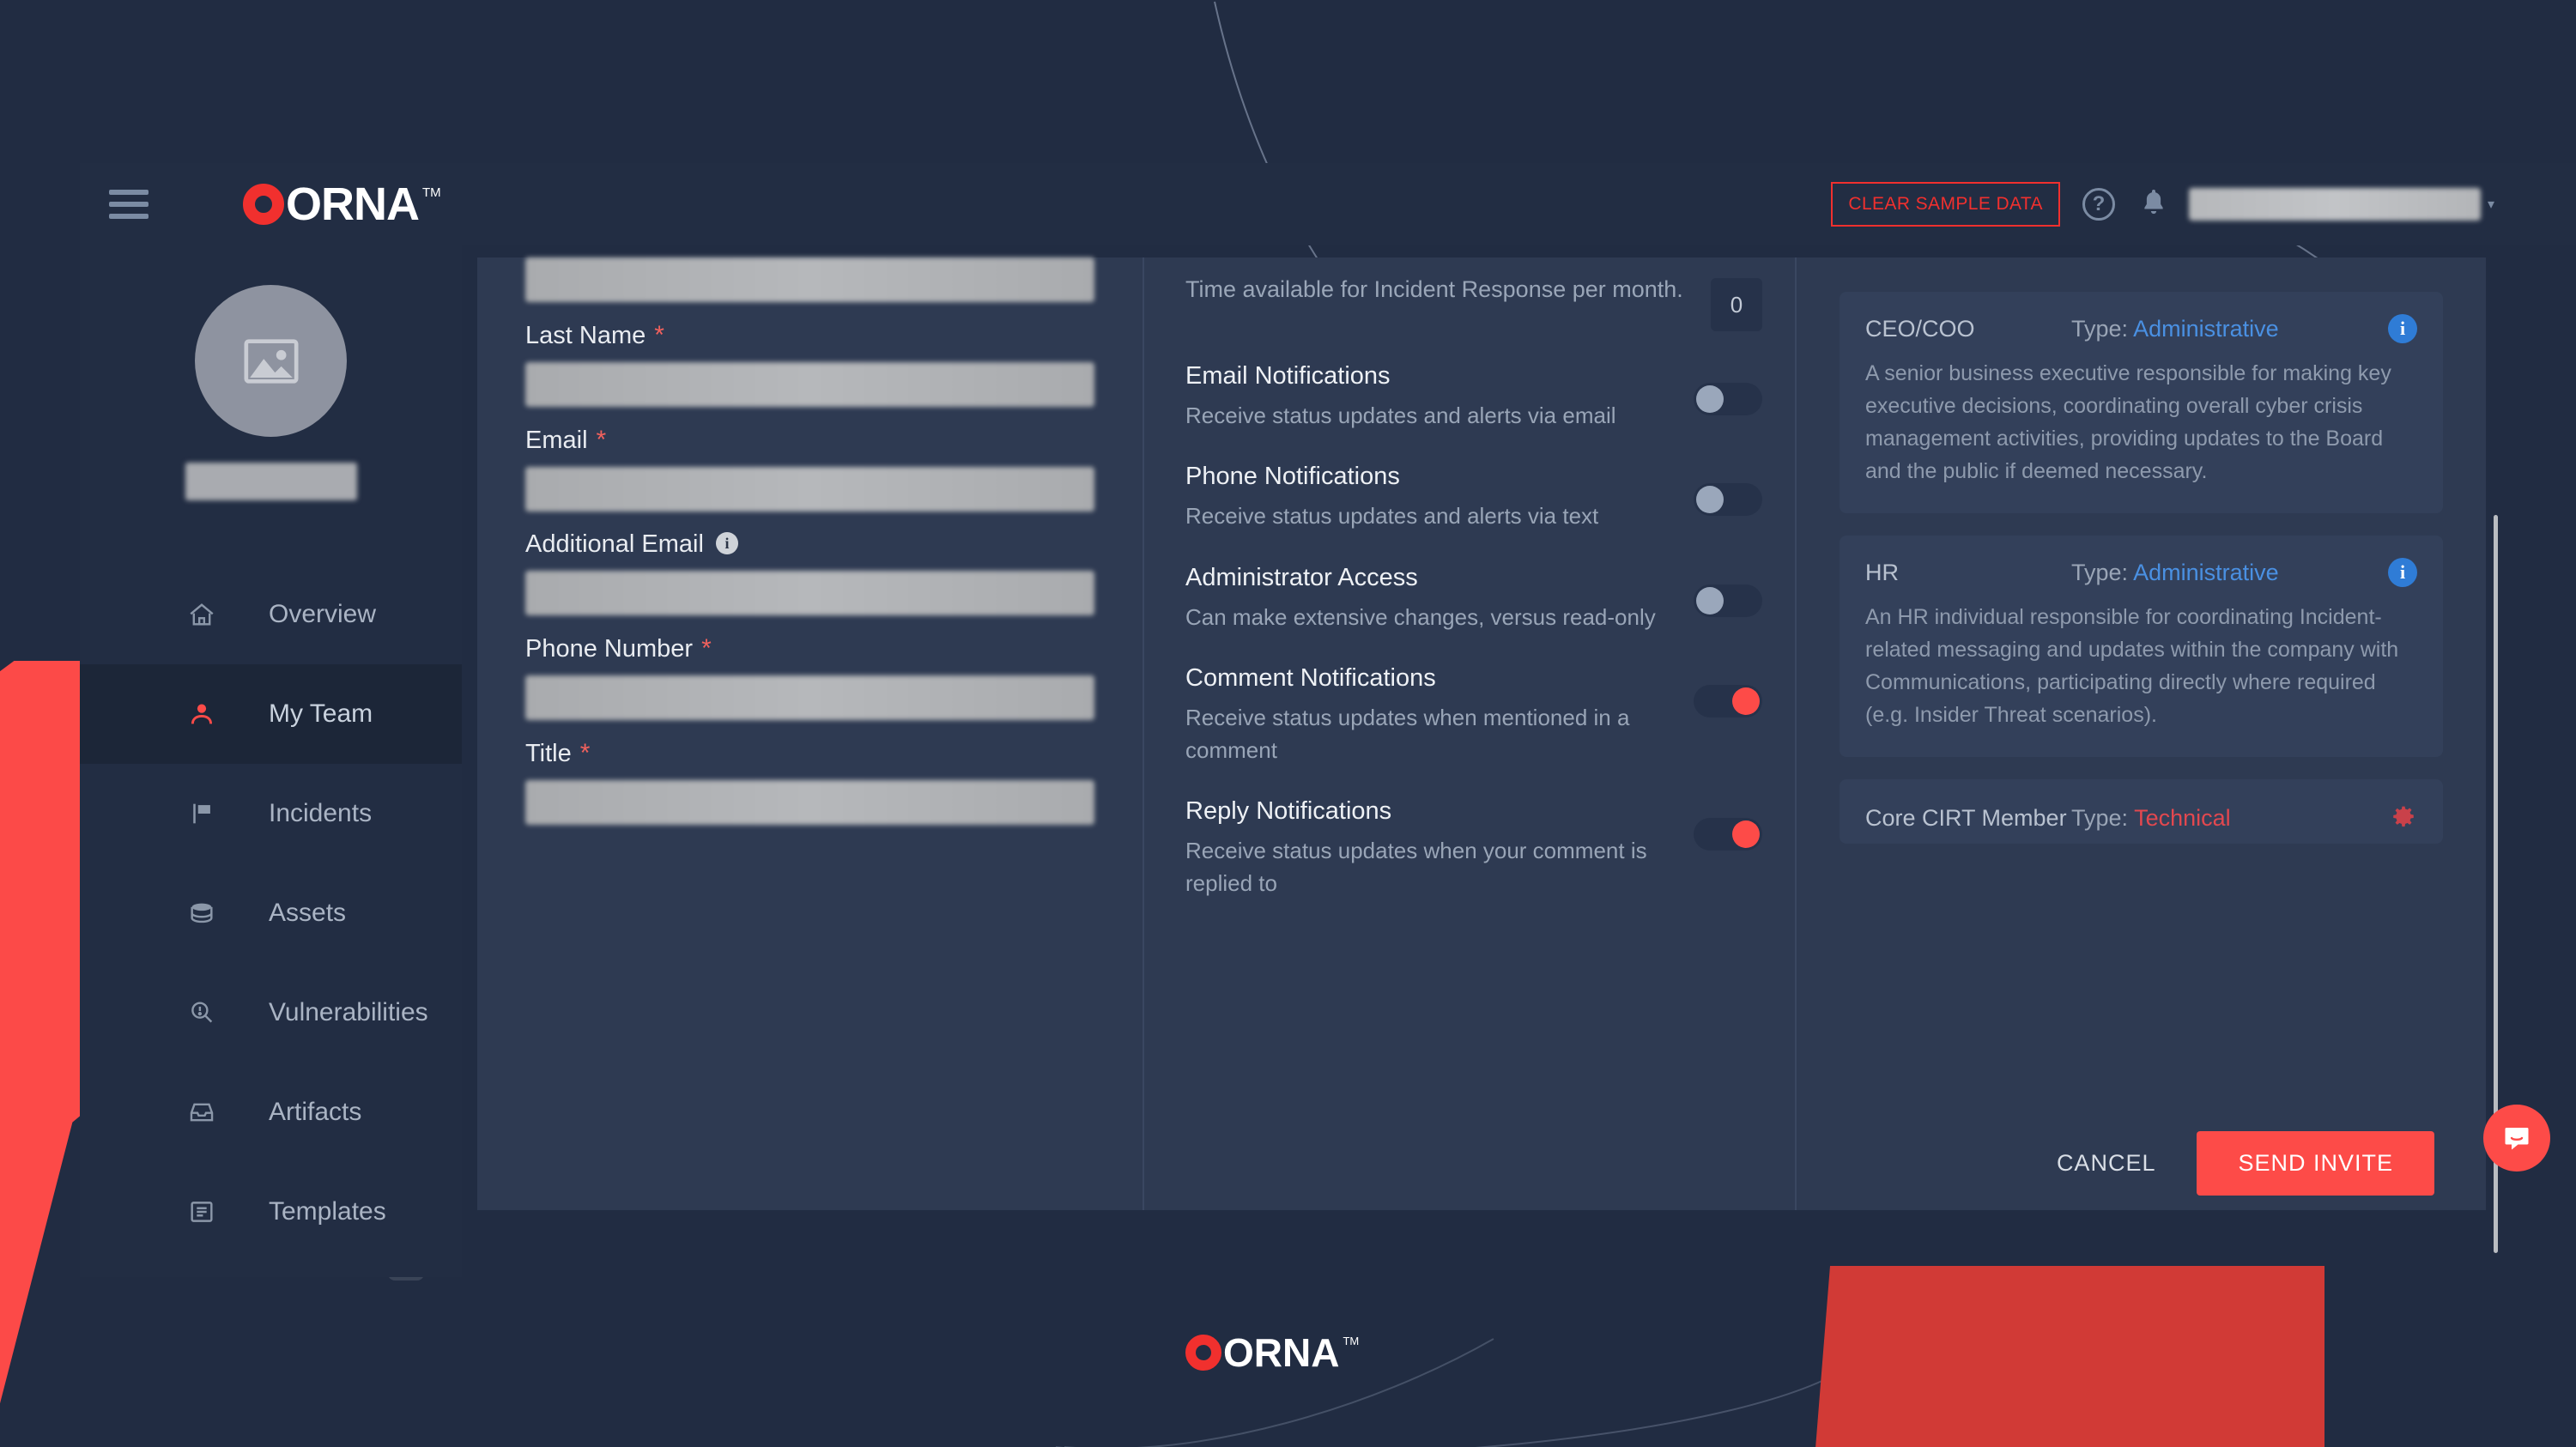 This screenshot has height=1447, width=2576. Describe the element at coordinates (128, 204) in the screenshot. I see `hamburger-menu-icon` at that location.